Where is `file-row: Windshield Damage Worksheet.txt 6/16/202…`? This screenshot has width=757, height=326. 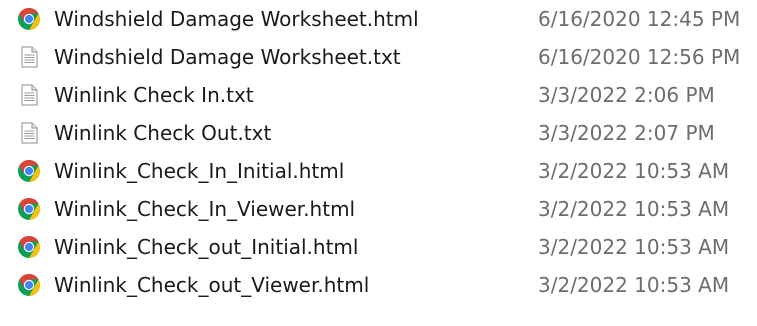 file-row: Windshield Damage Worksheet.txt 6/16/202… is located at coordinates (378, 57).